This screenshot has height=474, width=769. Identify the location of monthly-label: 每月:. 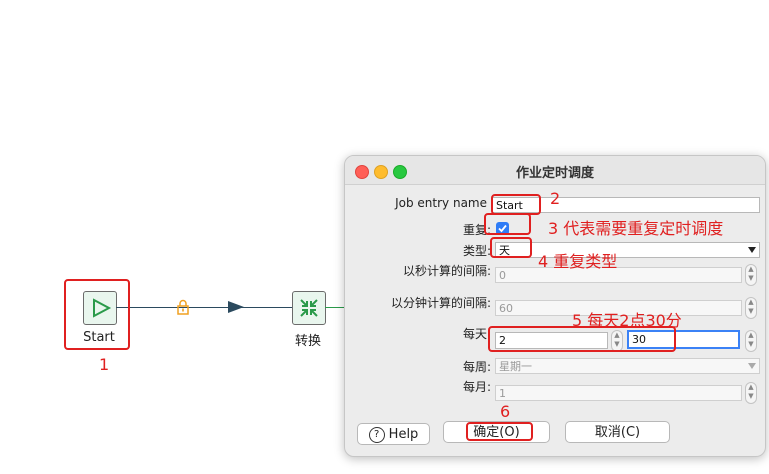
(476, 387).